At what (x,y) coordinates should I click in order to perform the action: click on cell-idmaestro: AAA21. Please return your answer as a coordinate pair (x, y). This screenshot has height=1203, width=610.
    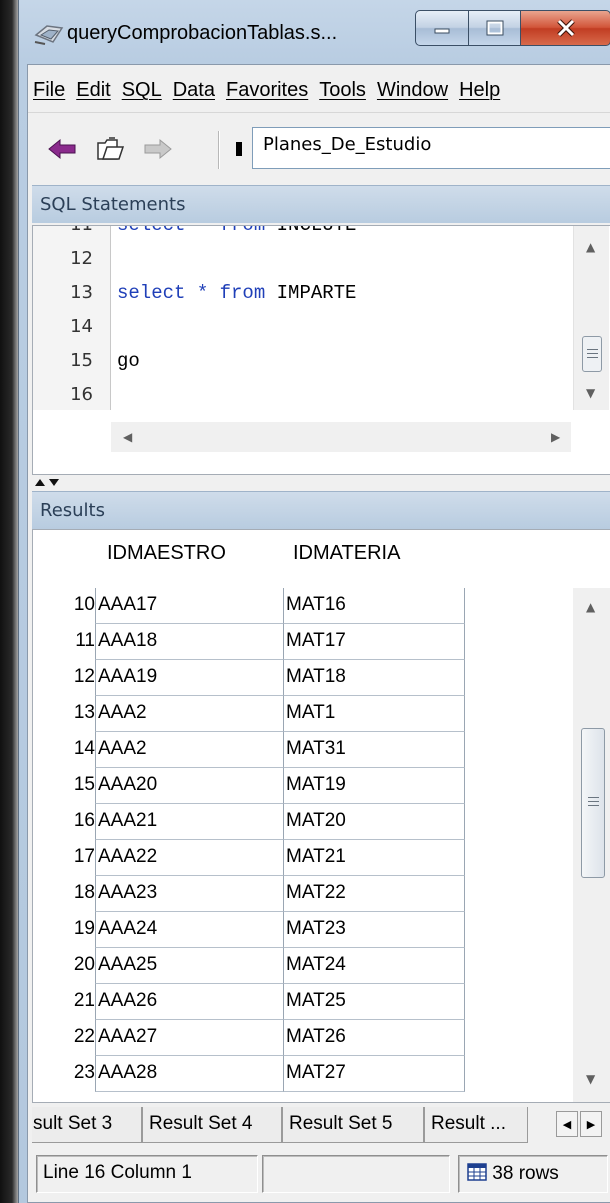
    Looking at the image, I should click on (189, 822).